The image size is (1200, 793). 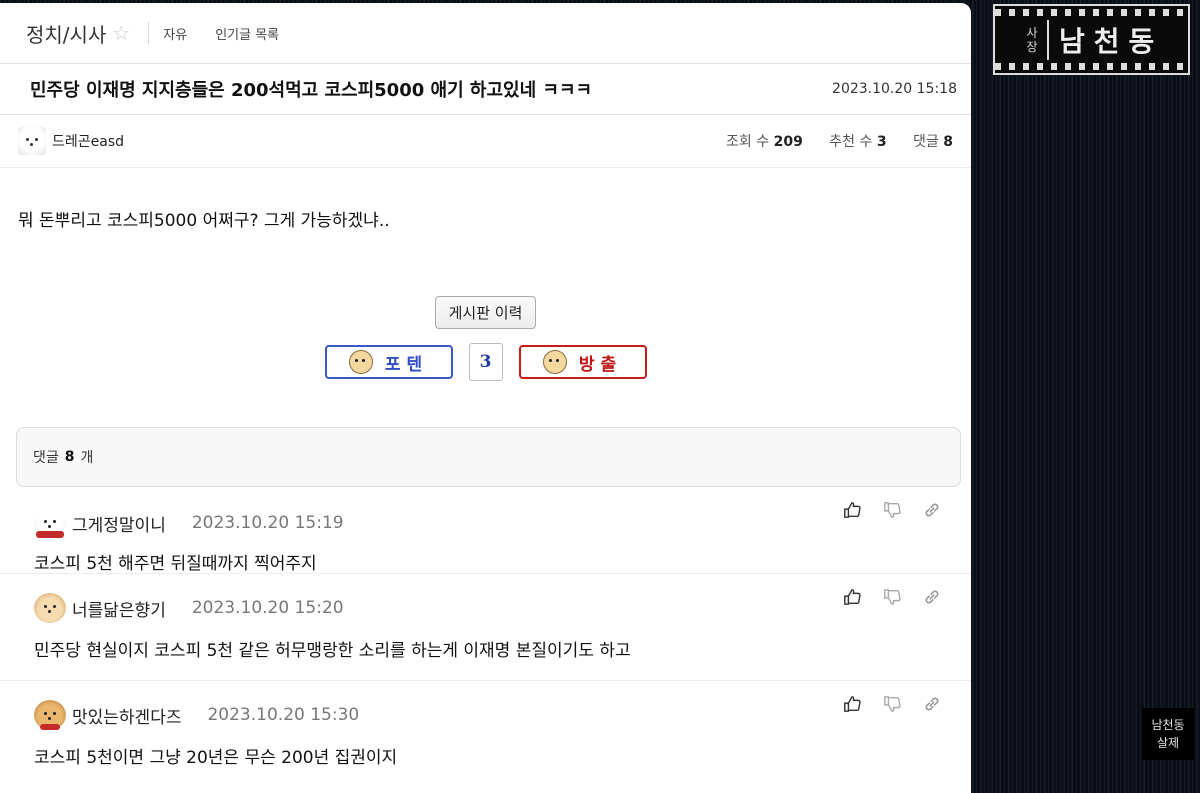 I want to click on comment-head: 그게정말이니 2023.10.20 15:19, so click(x=502, y=523).